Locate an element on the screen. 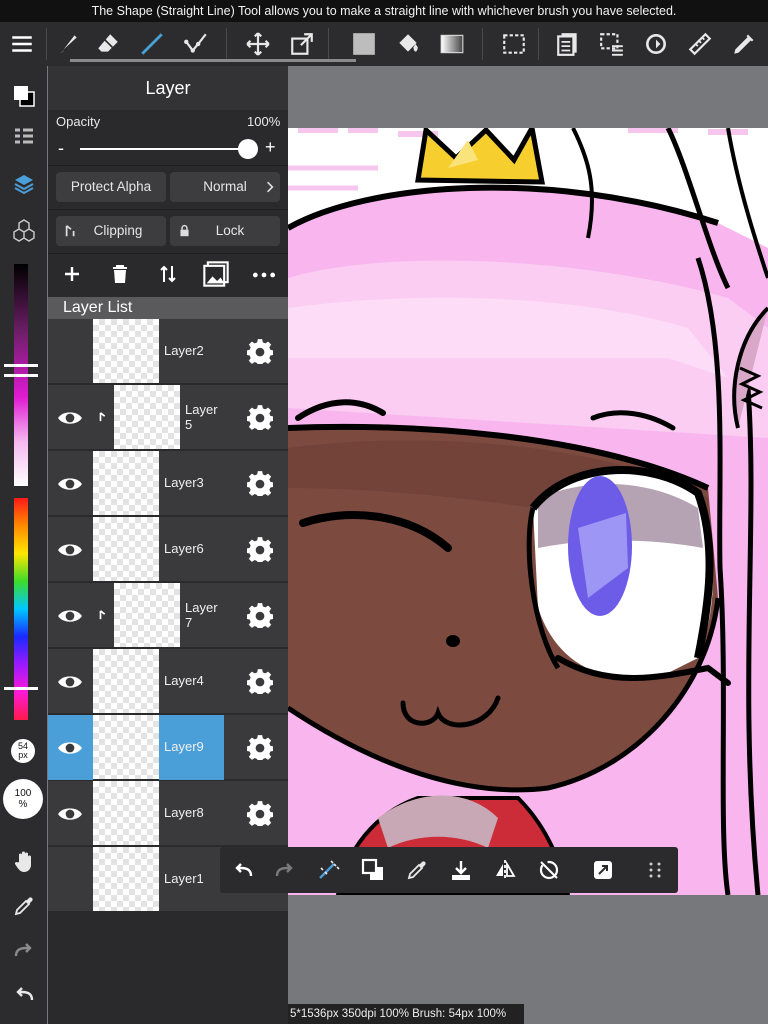 This screenshot has width=768, height=1024. layer-row: Layer 7 is located at coordinates (168, 615).